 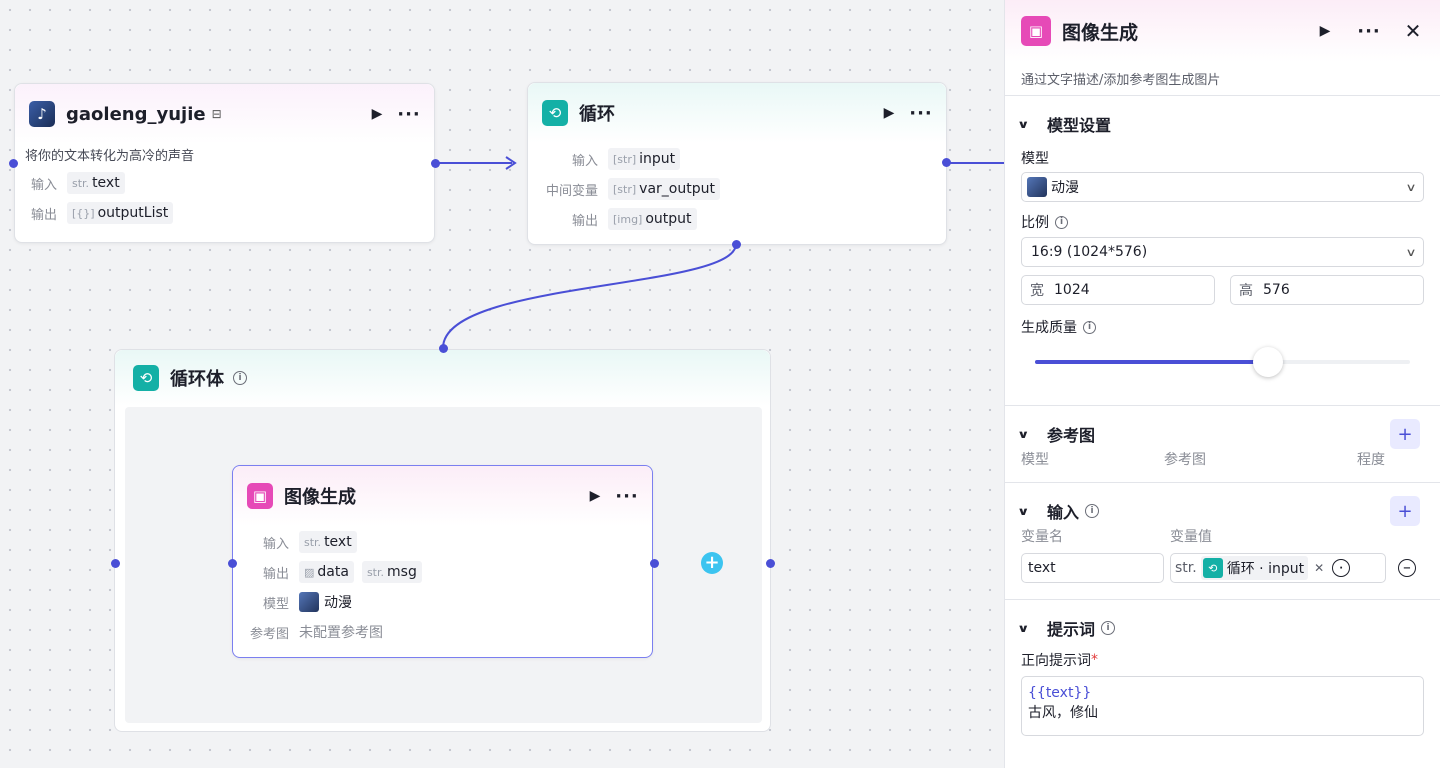 I want to click on quality-label-row: 生成质量 i, so click(x=1222, y=327).